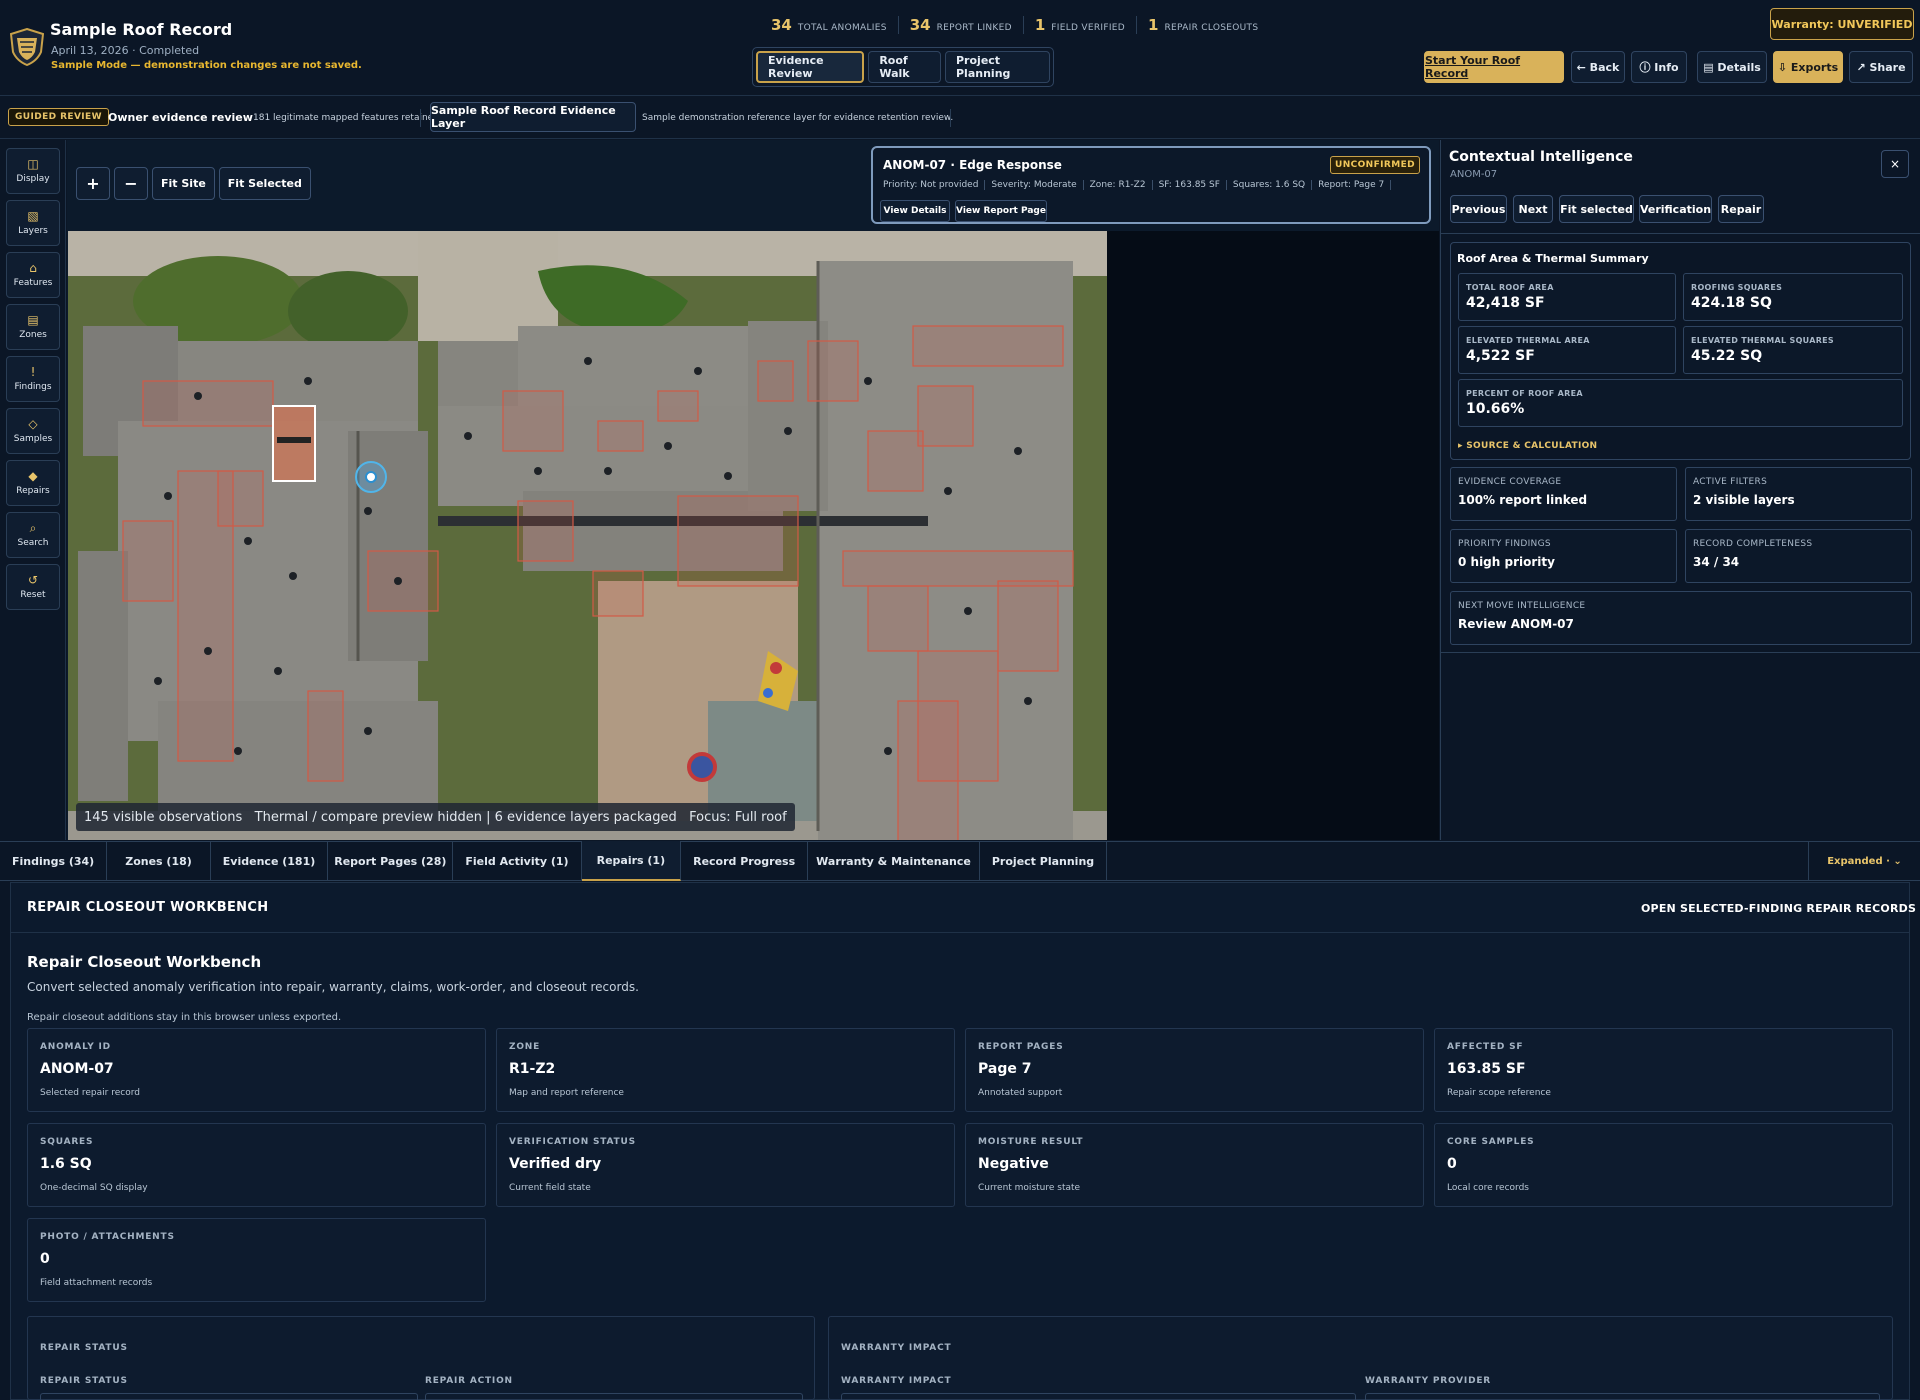 The height and width of the screenshot is (1400, 1920). What do you see at coordinates (84, 1348) in the screenshot?
I see `section-title: REPAIR STATUS` at bounding box center [84, 1348].